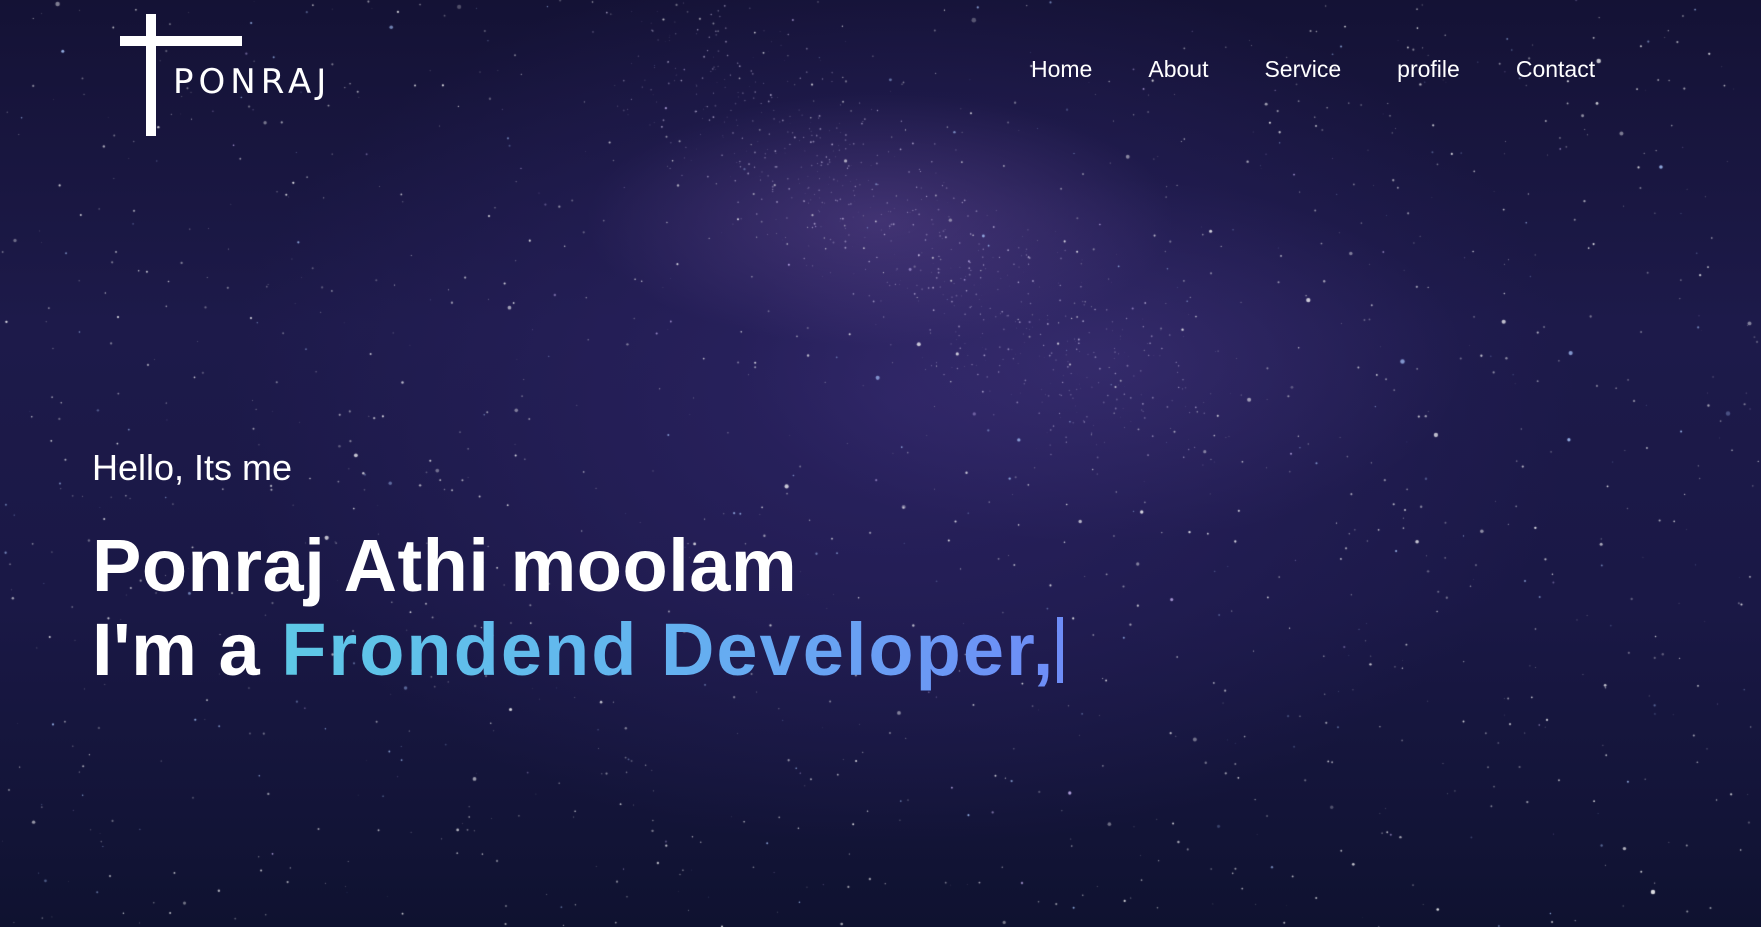 This screenshot has width=1761, height=927. I want to click on nav-about: About, so click(1178, 69).